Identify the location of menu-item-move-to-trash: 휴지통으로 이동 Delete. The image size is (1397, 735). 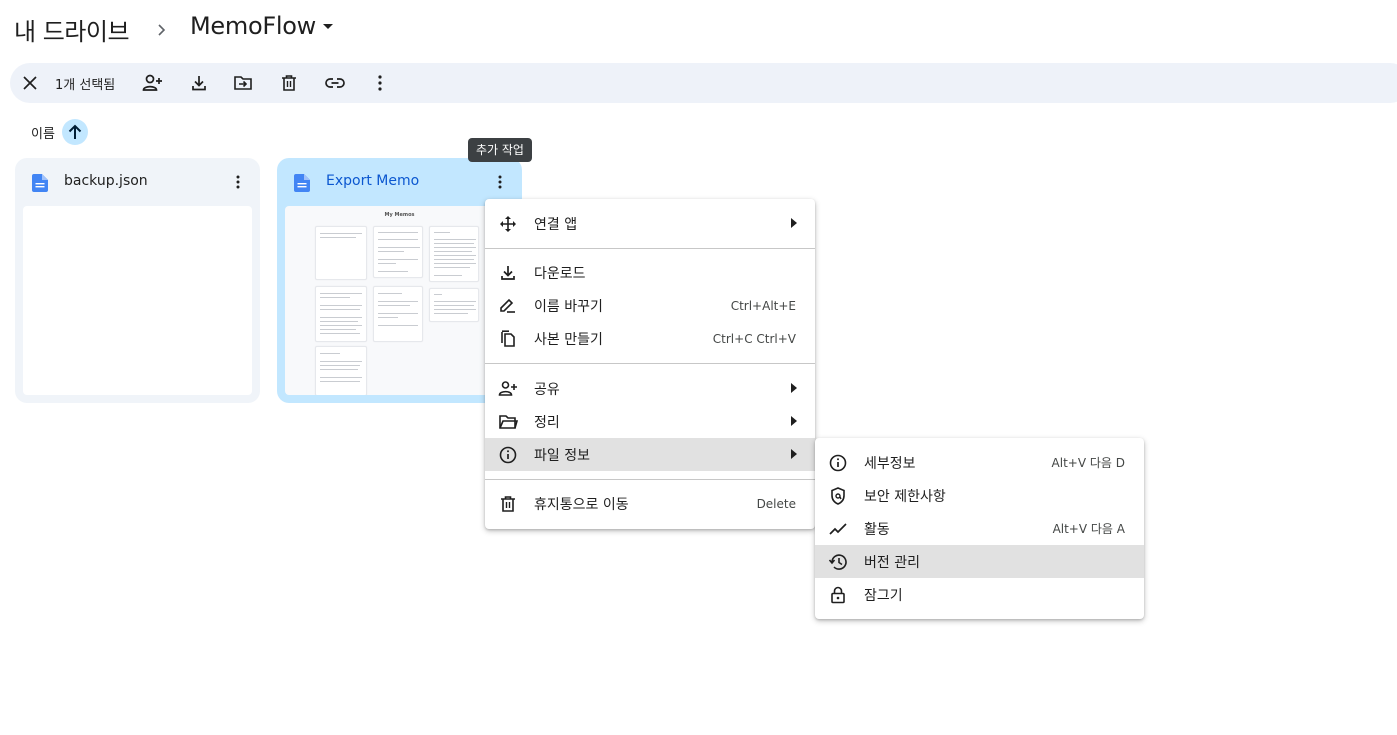
(650, 503).